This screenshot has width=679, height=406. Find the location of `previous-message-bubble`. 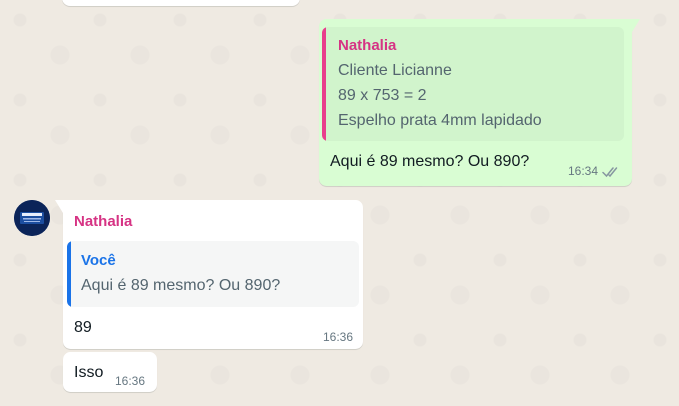

previous-message-bubble is located at coordinates (181, 3).